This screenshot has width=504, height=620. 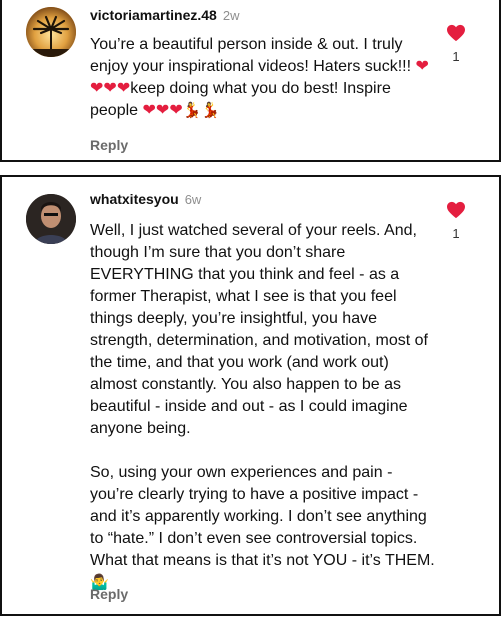 I want to click on username-text: whatxitesyou, so click(x=134, y=199).